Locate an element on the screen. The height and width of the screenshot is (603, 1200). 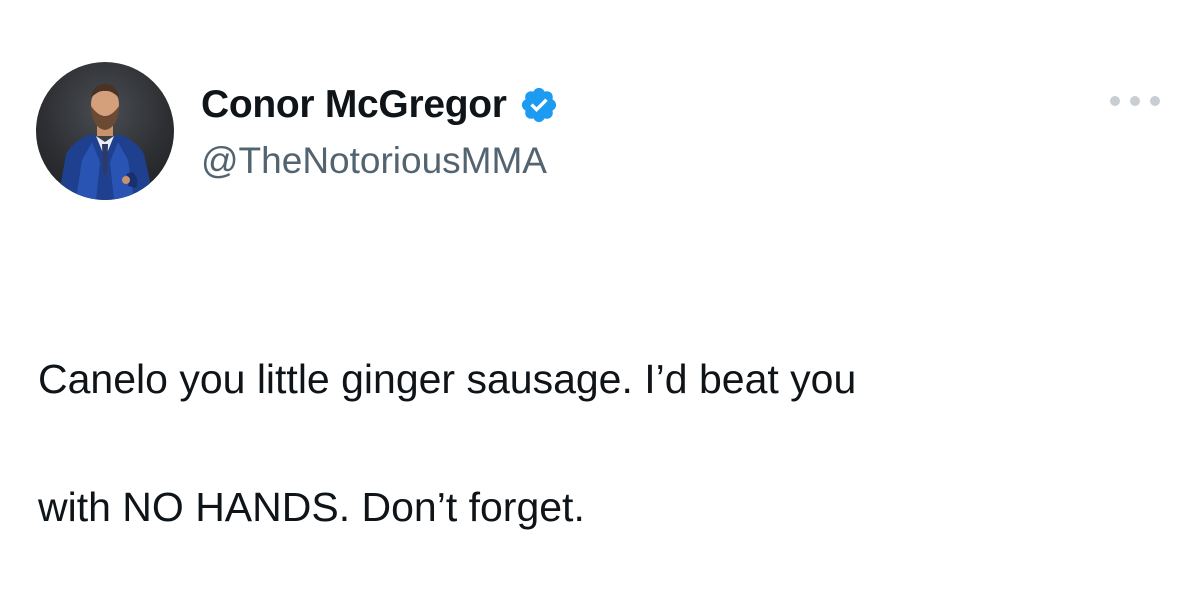
display-name: Conor McGregor is located at coordinates (354, 105).